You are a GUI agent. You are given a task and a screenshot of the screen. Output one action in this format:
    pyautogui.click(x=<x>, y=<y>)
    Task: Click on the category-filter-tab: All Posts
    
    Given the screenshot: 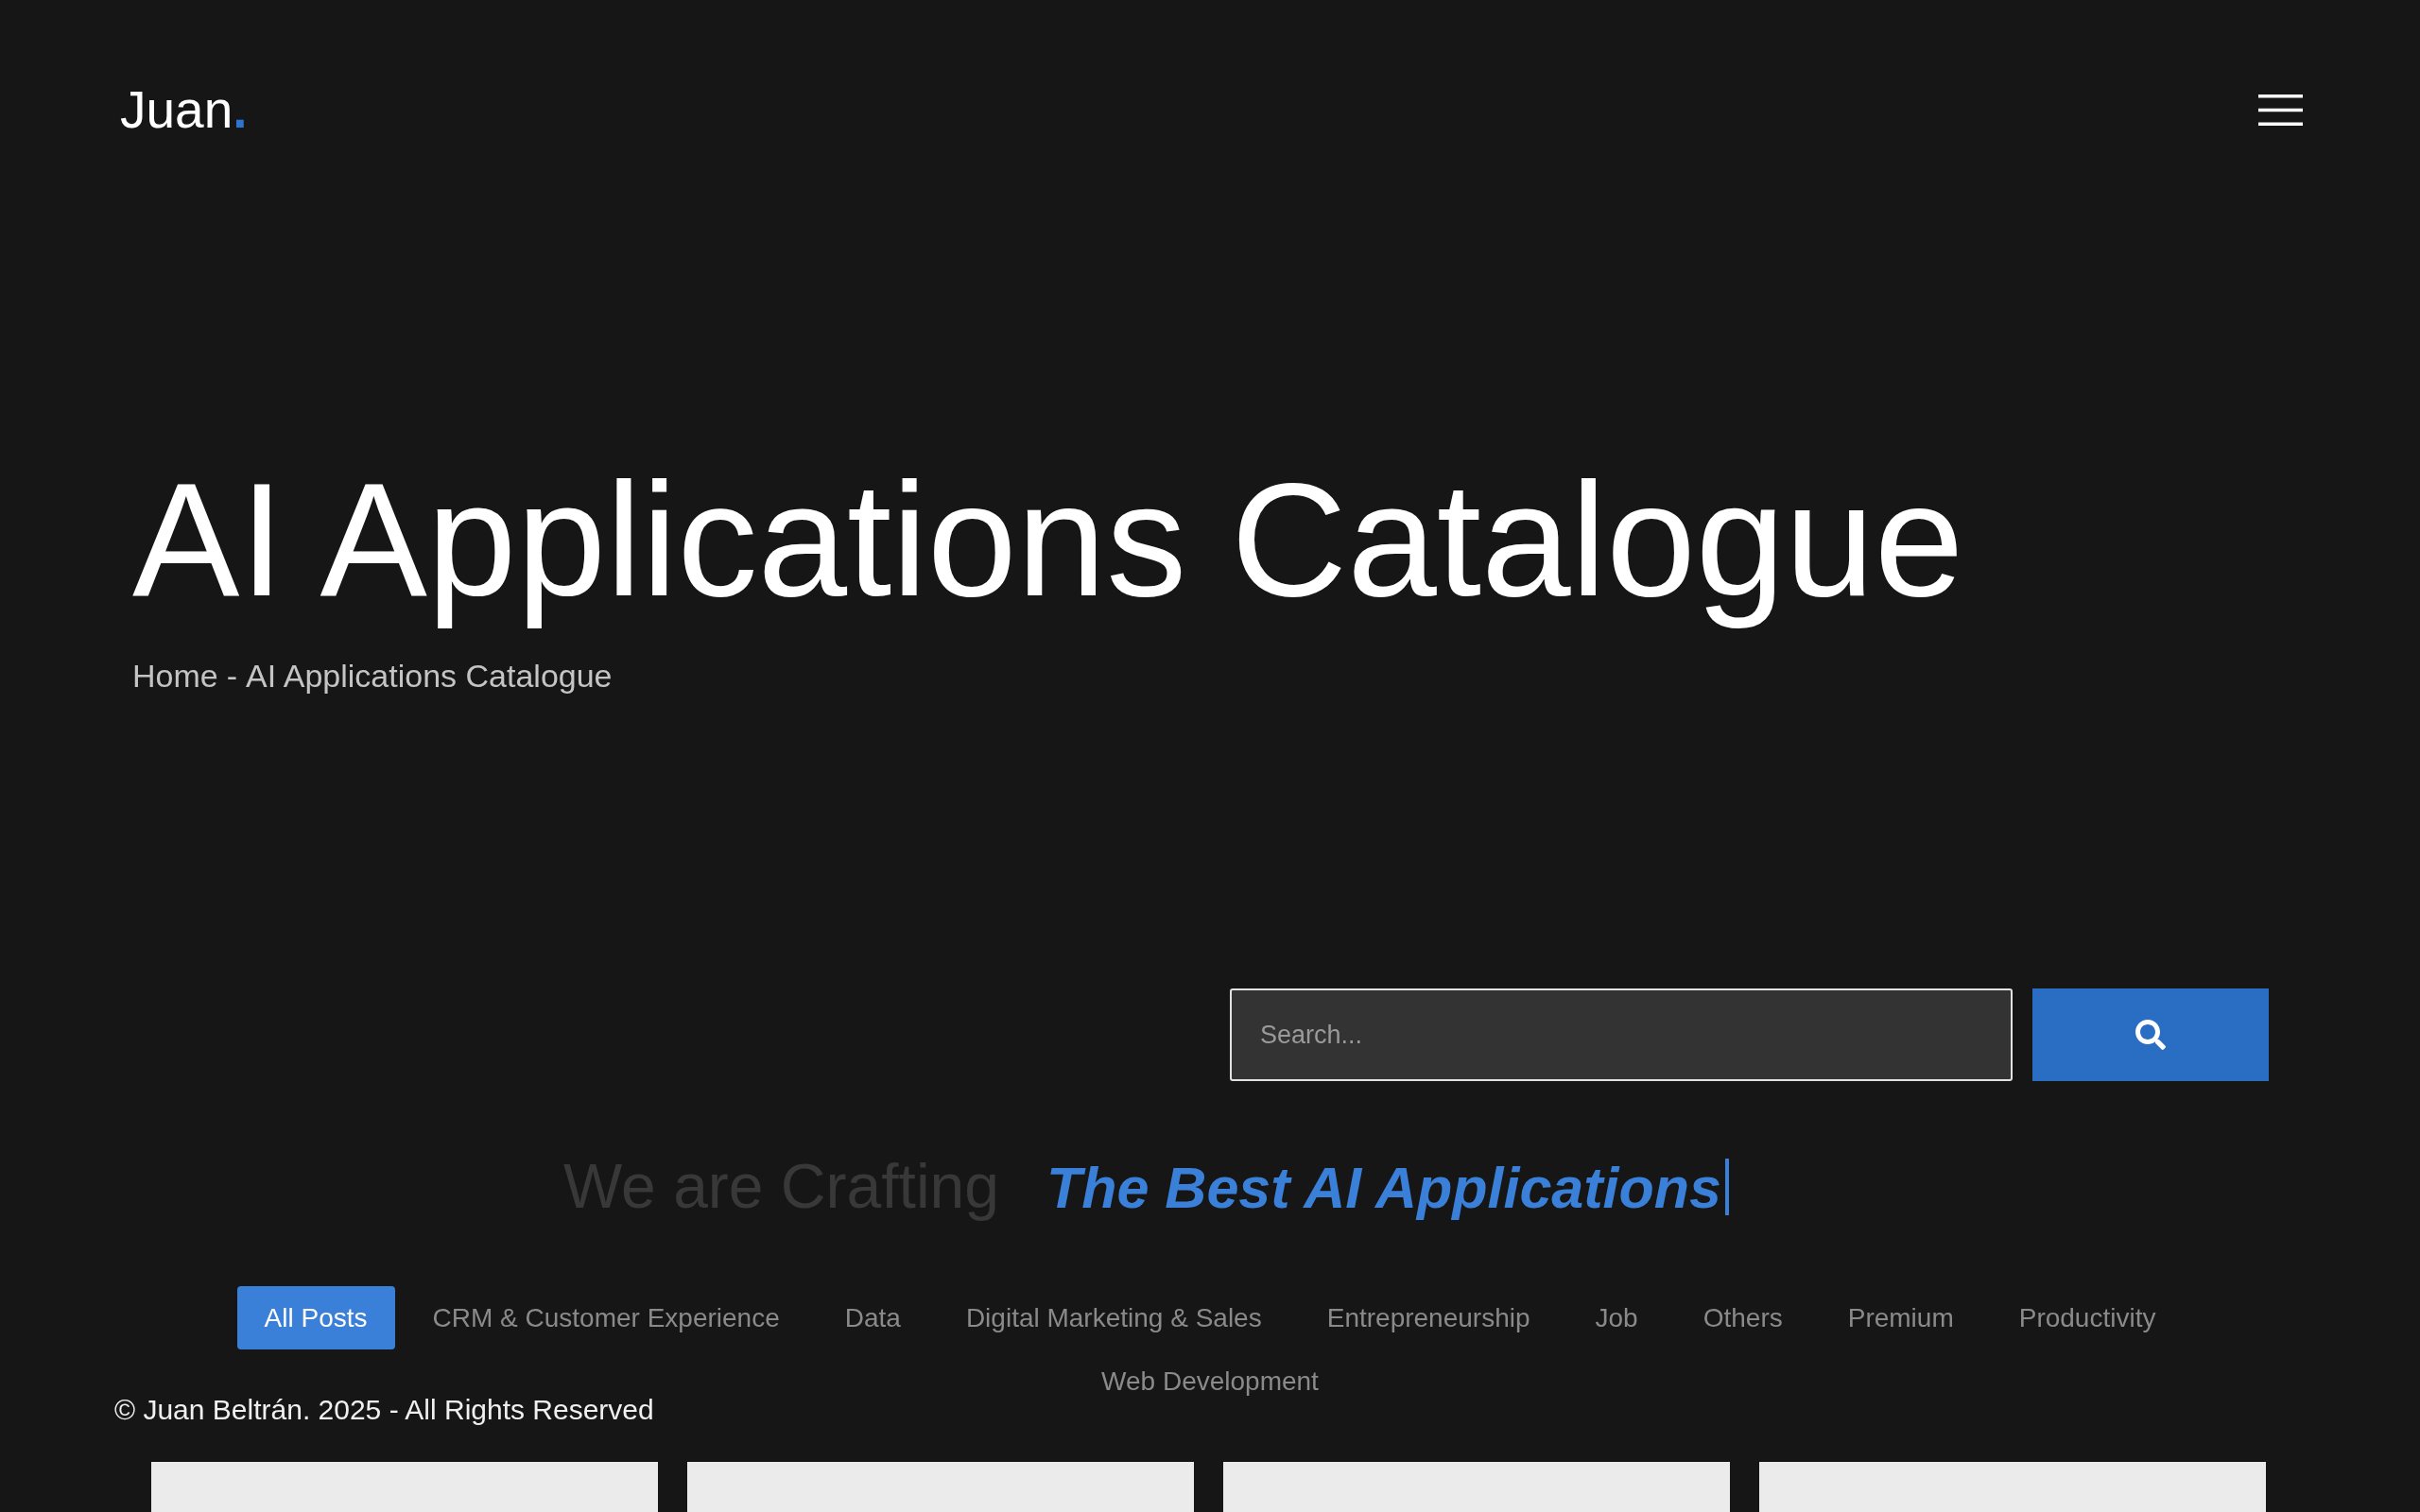 What is the action you would take?
    pyautogui.click(x=315, y=1317)
    